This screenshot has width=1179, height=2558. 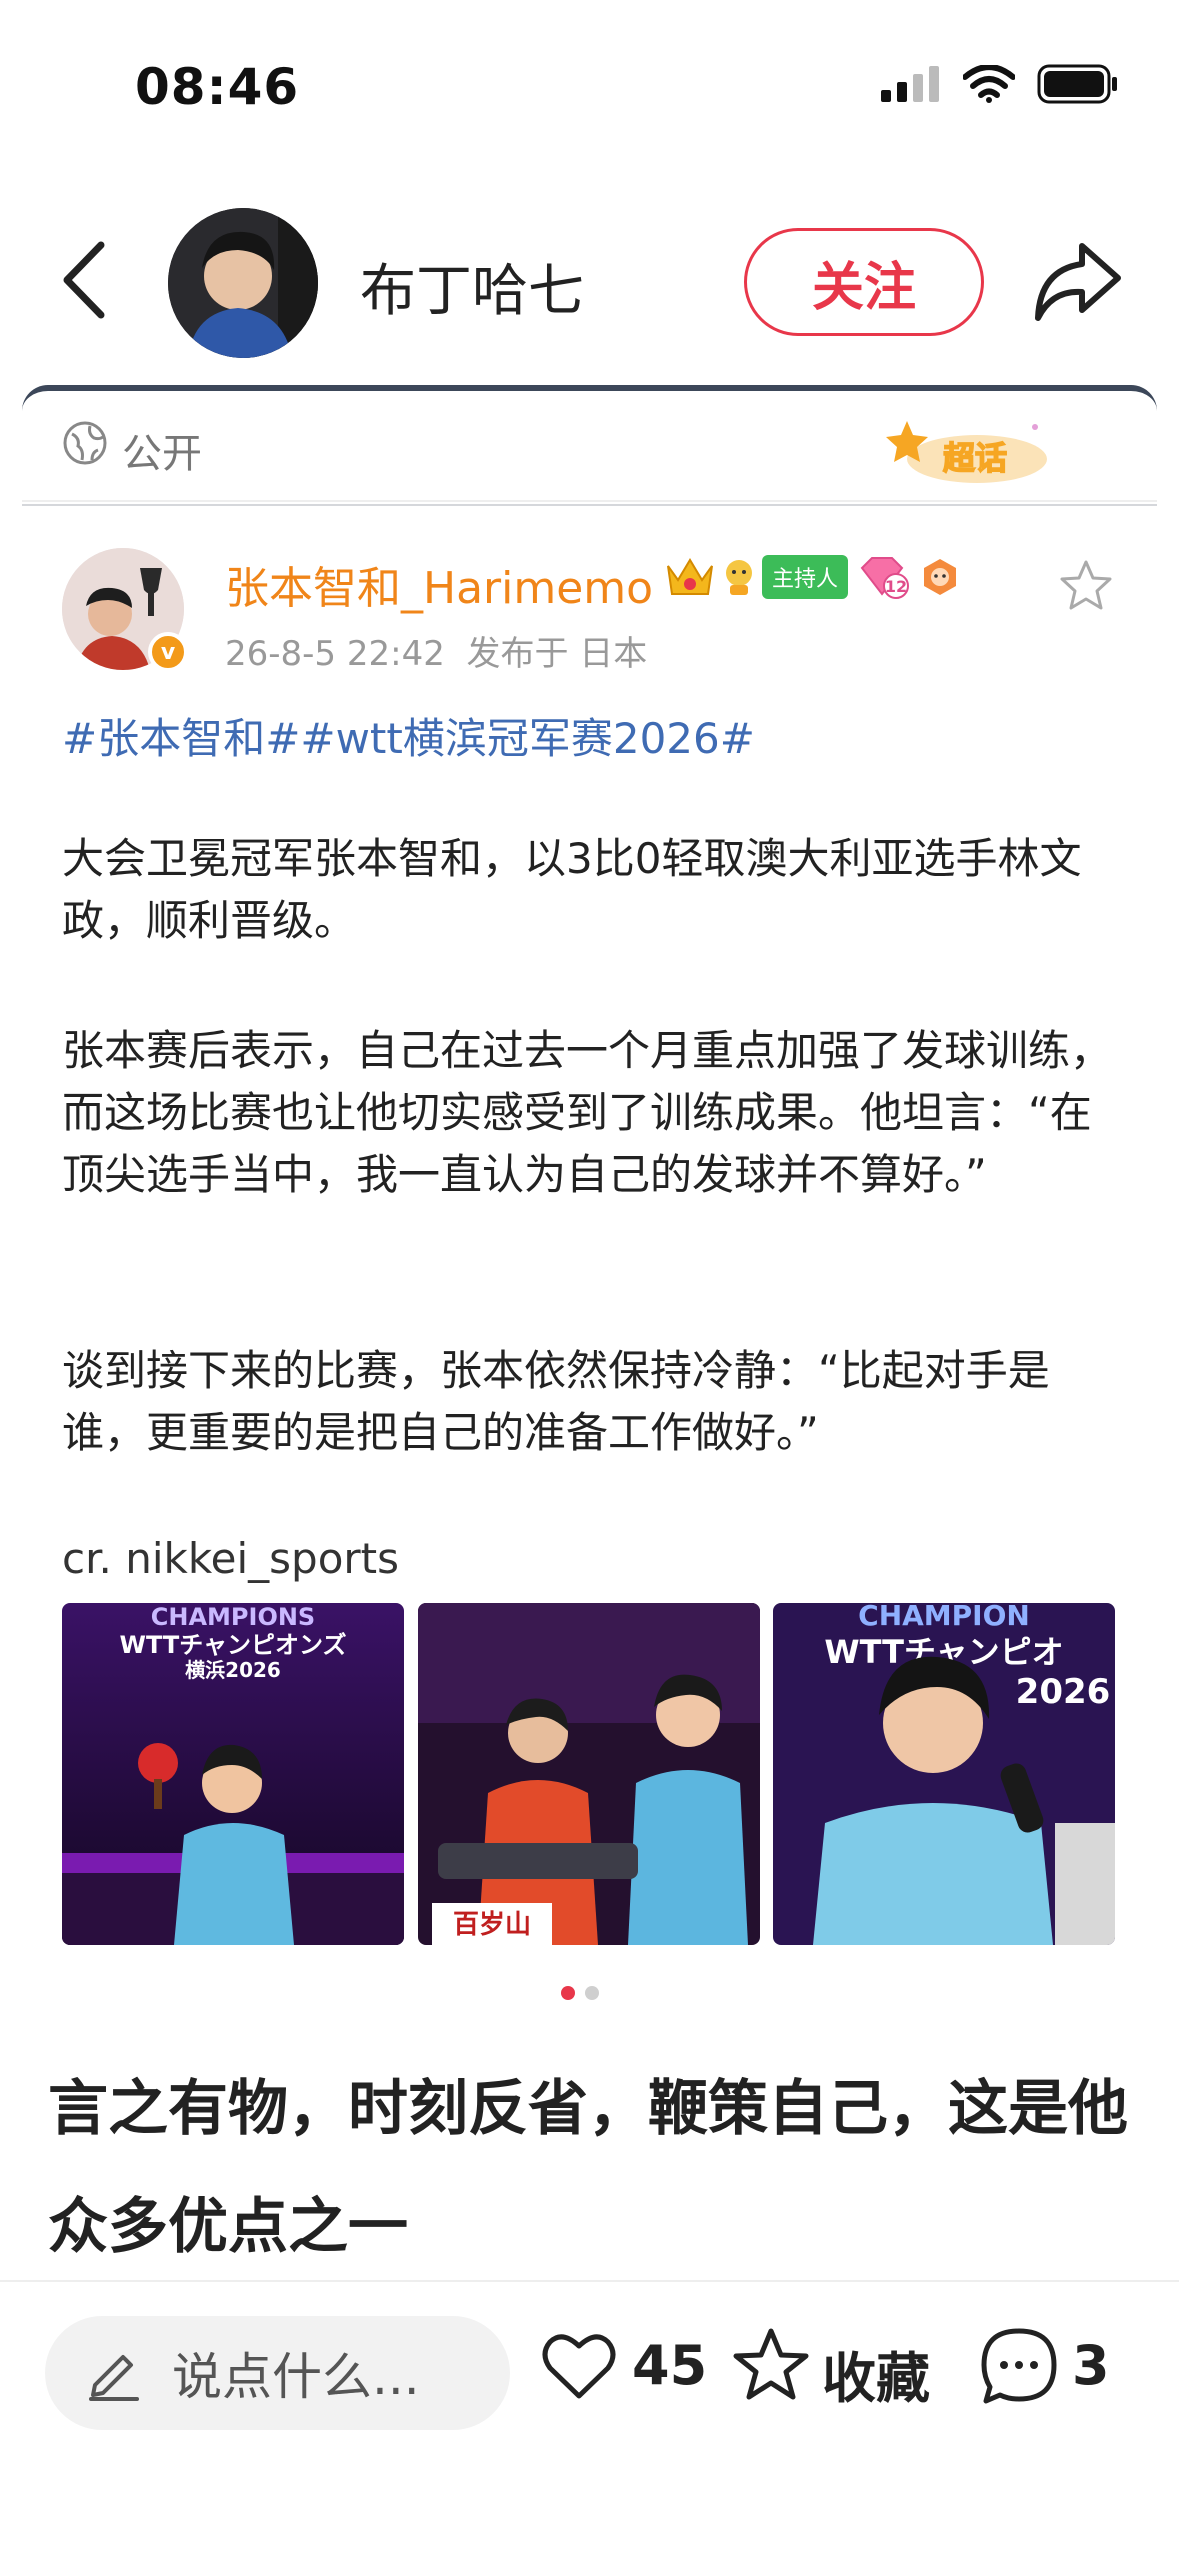 I want to click on author-name: 布丁哈七, so click(x=472, y=286).